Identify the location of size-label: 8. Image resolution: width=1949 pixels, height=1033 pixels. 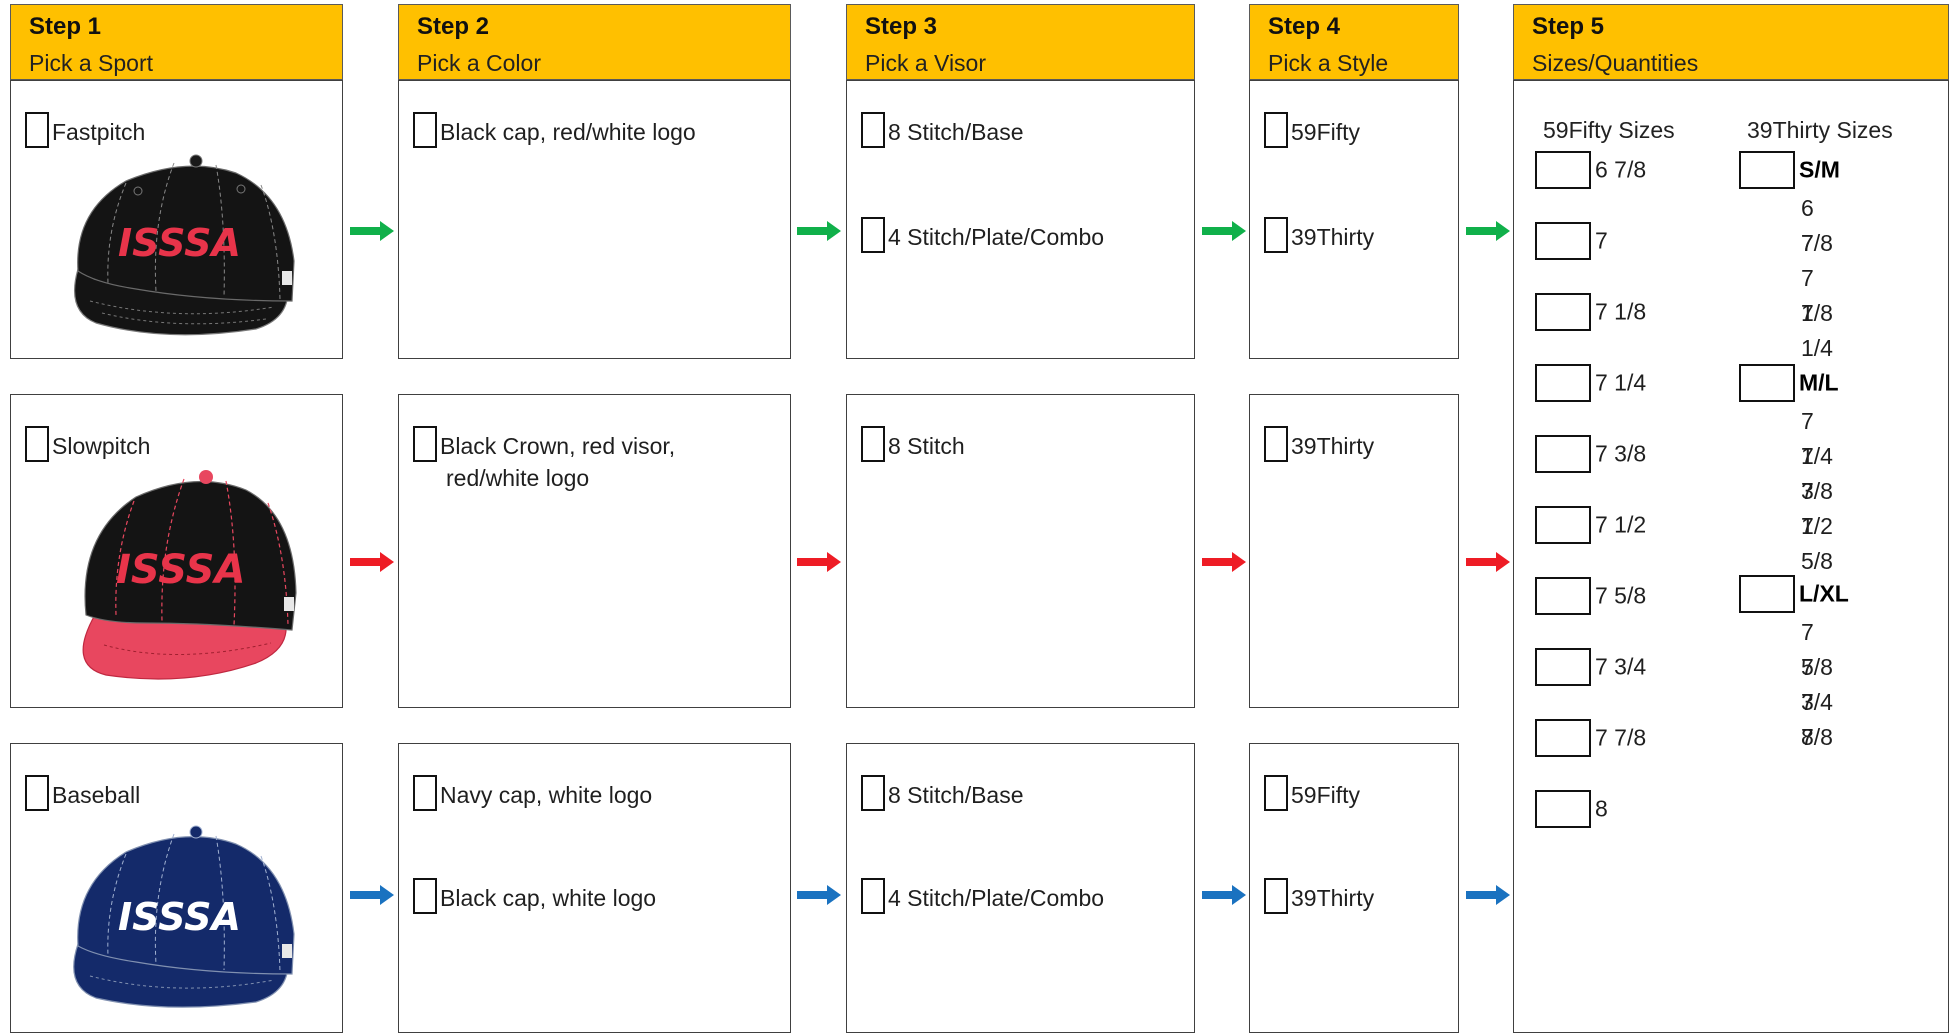
(1601, 808).